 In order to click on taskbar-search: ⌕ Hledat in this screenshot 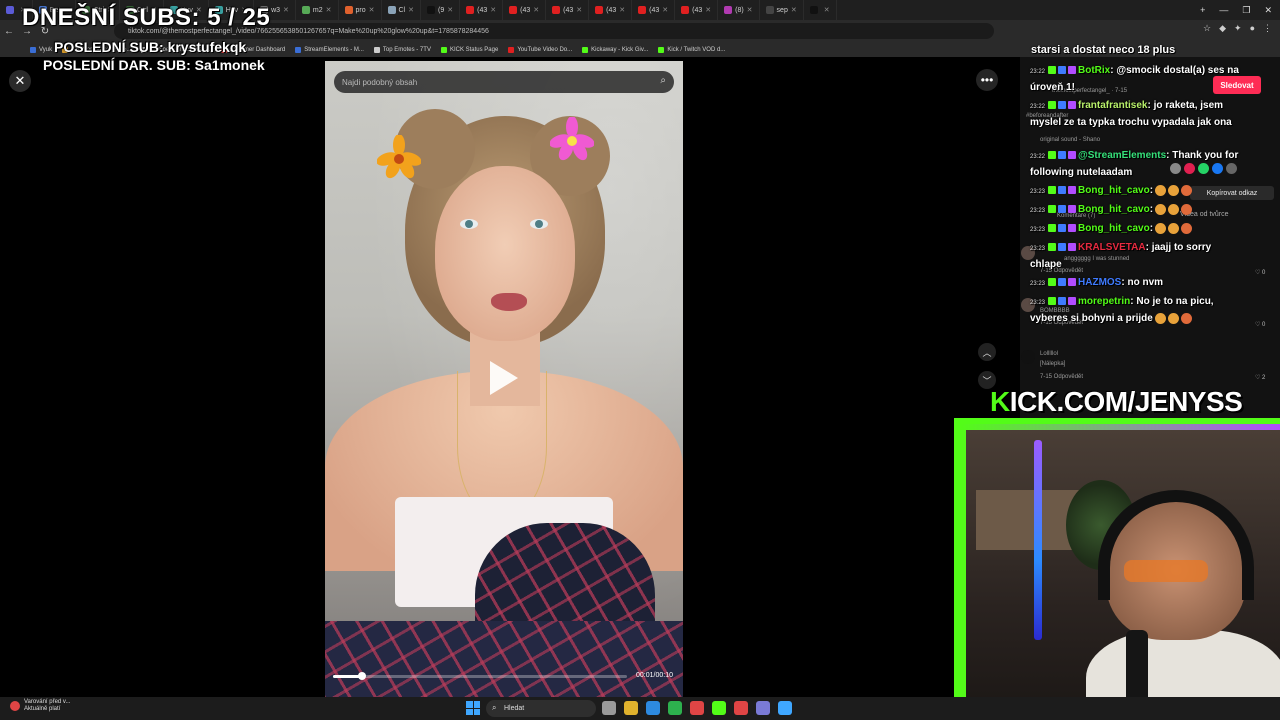, I will do `click(541, 708)`.